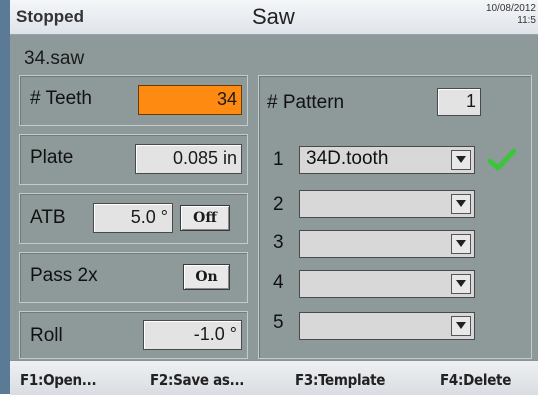 Image resolution: width=538 pixels, height=395 pixels. I want to click on pattern-dropdown-1: 34D.tooth, so click(387, 160).